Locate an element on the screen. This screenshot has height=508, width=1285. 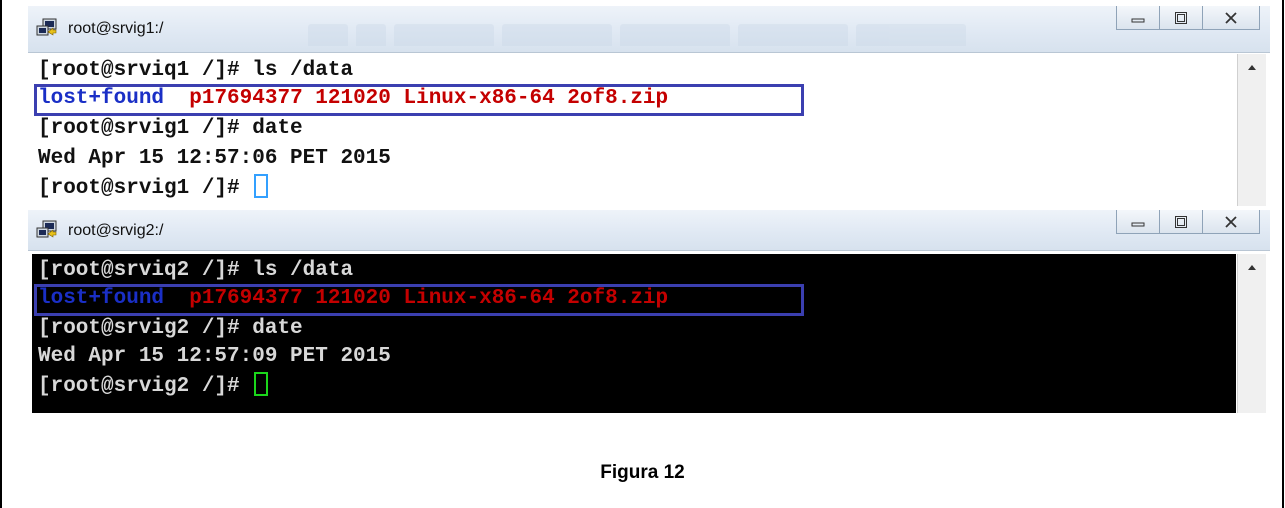
figure-caption: Figura 12 is located at coordinates (642, 472).